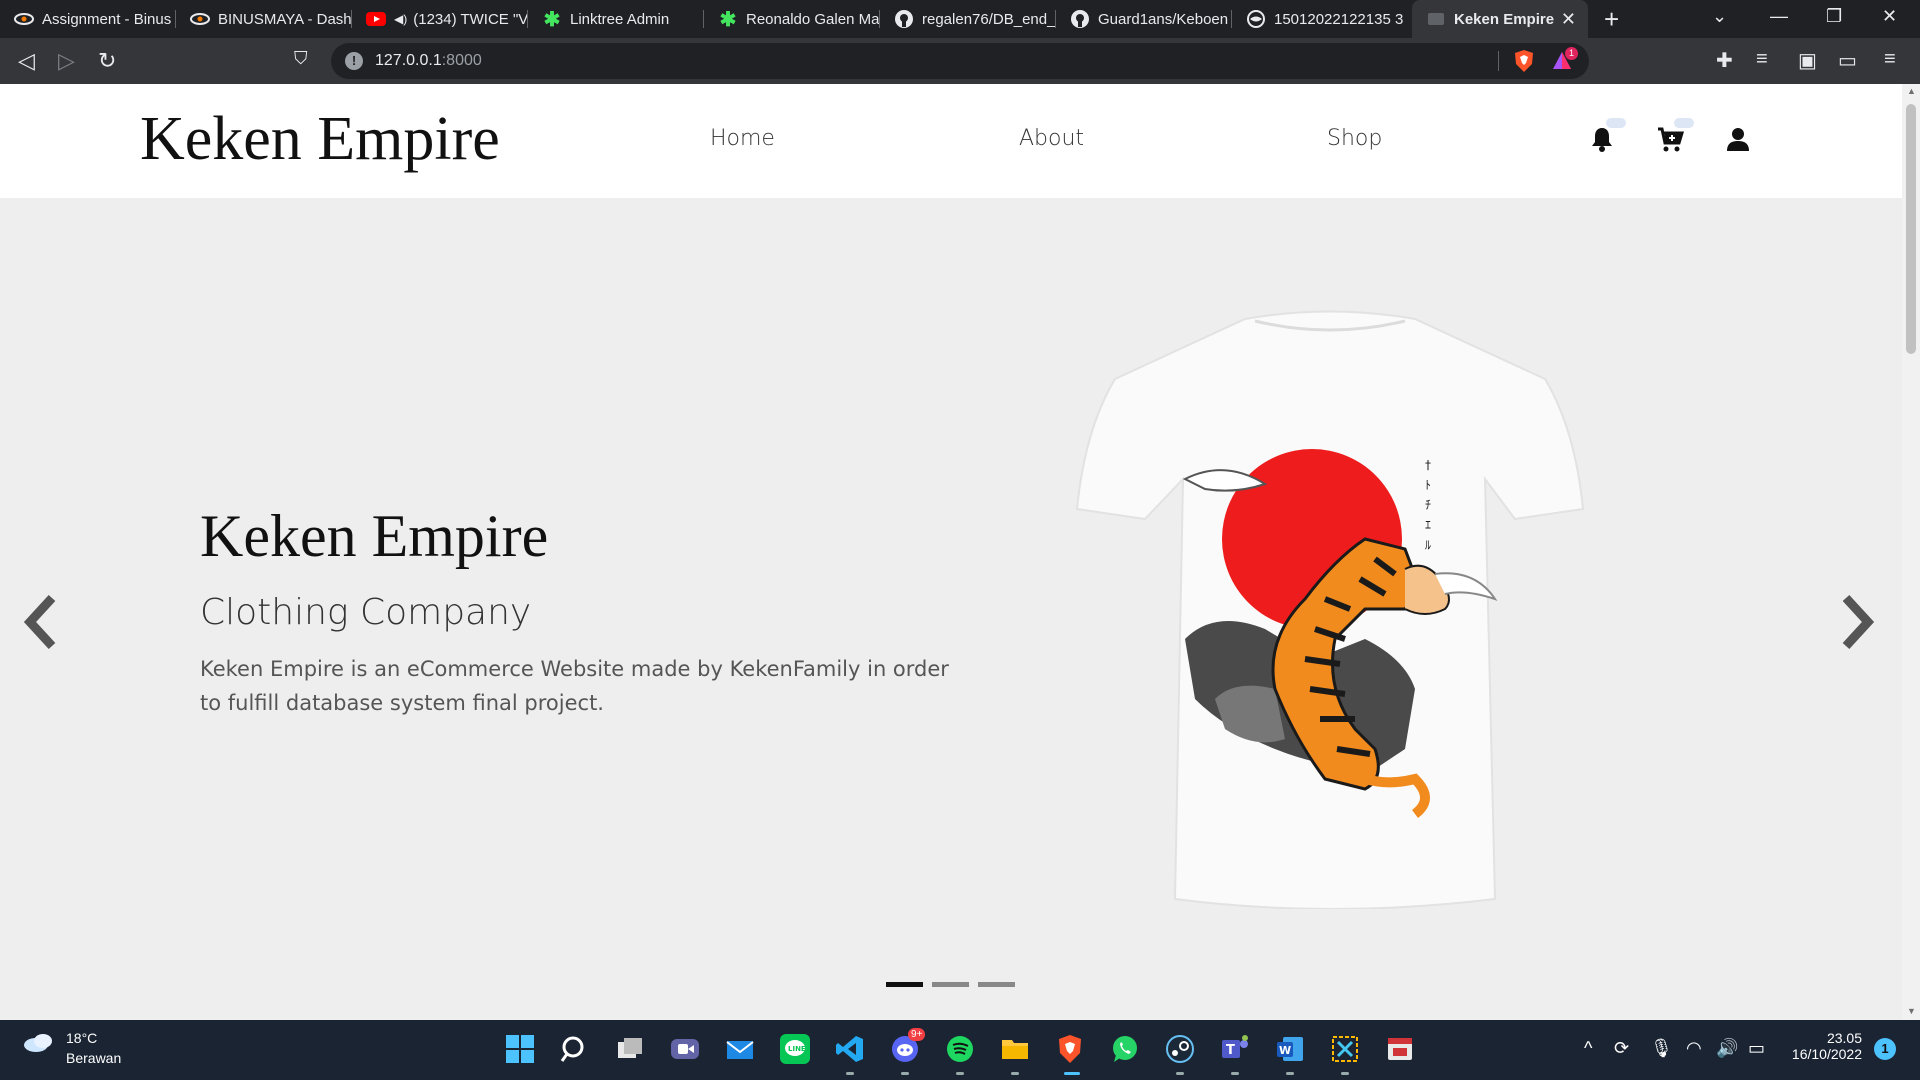 The height and width of the screenshot is (1080, 1920). What do you see at coordinates (1621, 1048) in the screenshot?
I see `sync-icon: ⟳` at bounding box center [1621, 1048].